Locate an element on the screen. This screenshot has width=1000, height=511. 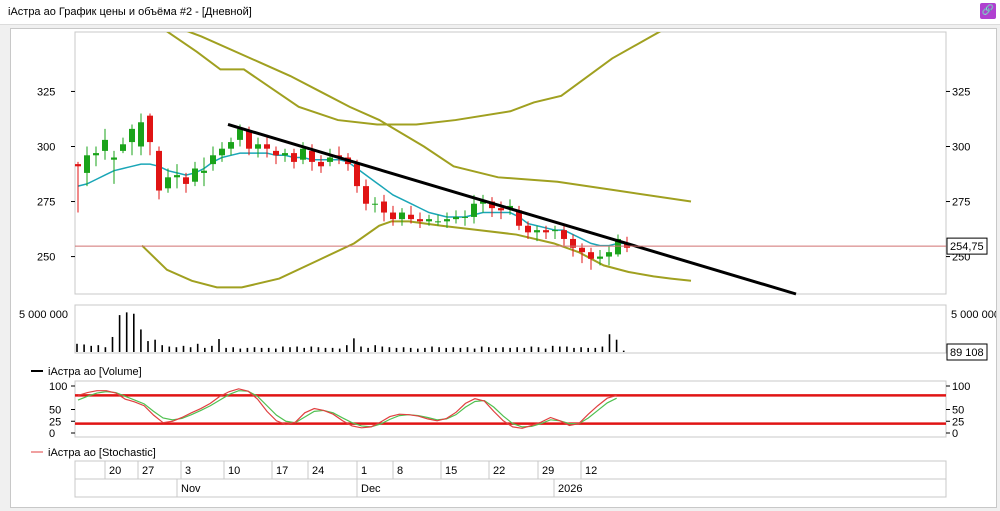
last-price-box: 254,75 is located at coordinates (967, 246).